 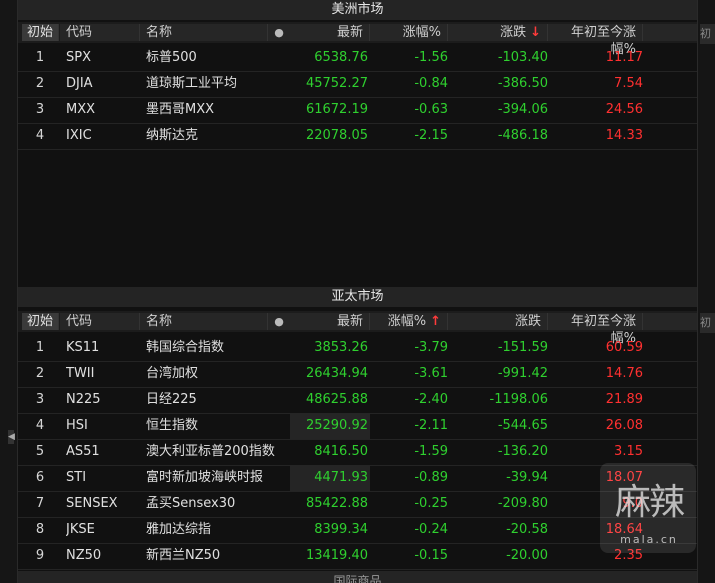 What do you see at coordinates (204, 321) in the screenshot?
I see `asia-col-name: 名称` at bounding box center [204, 321].